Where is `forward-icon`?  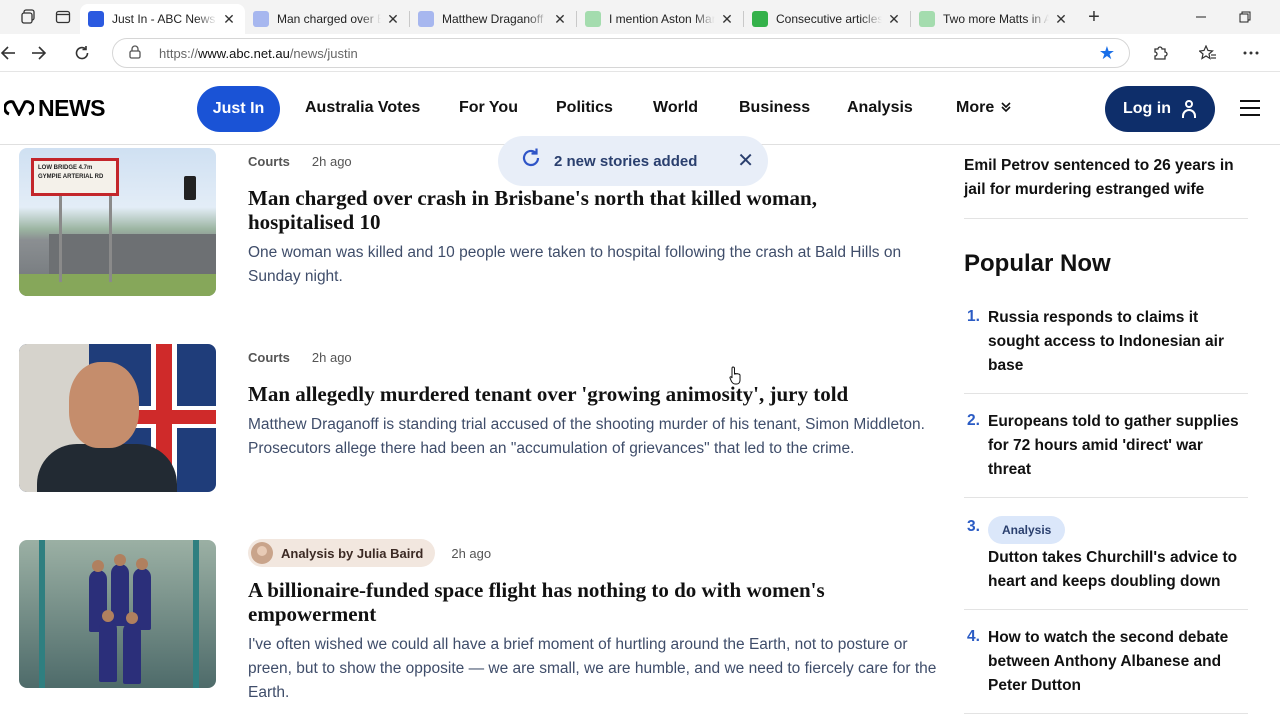
forward-icon is located at coordinates (39, 53).